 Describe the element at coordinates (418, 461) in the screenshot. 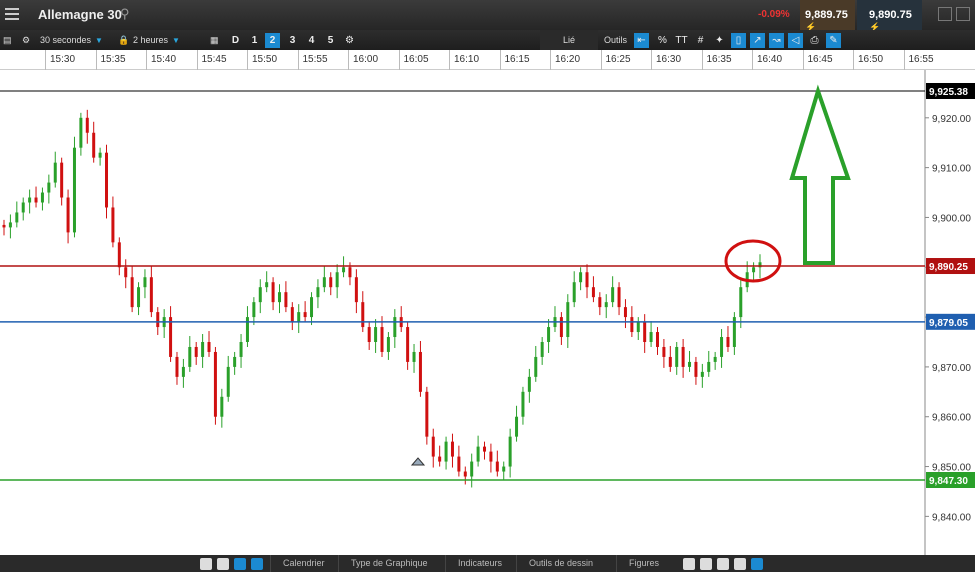

I see `marker-triangle-icon` at that location.